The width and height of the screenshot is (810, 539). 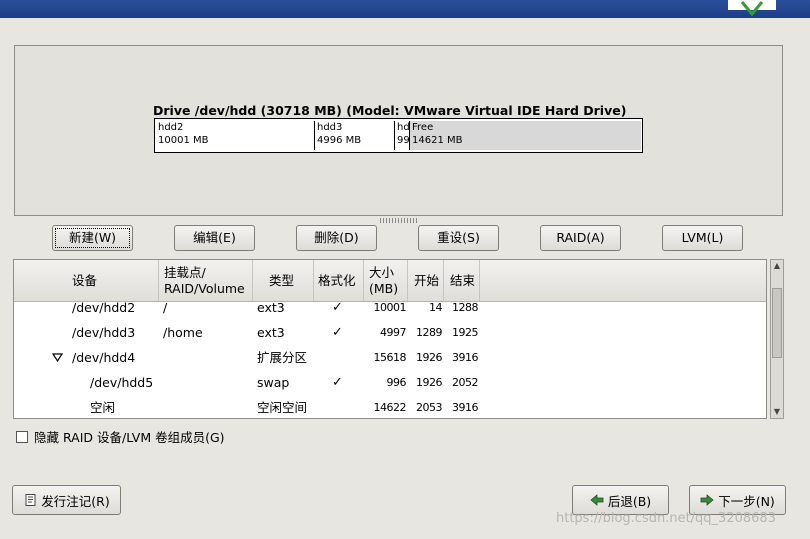 What do you see at coordinates (580, 238) in the screenshot?
I see `raid-button: RAID(A)` at bounding box center [580, 238].